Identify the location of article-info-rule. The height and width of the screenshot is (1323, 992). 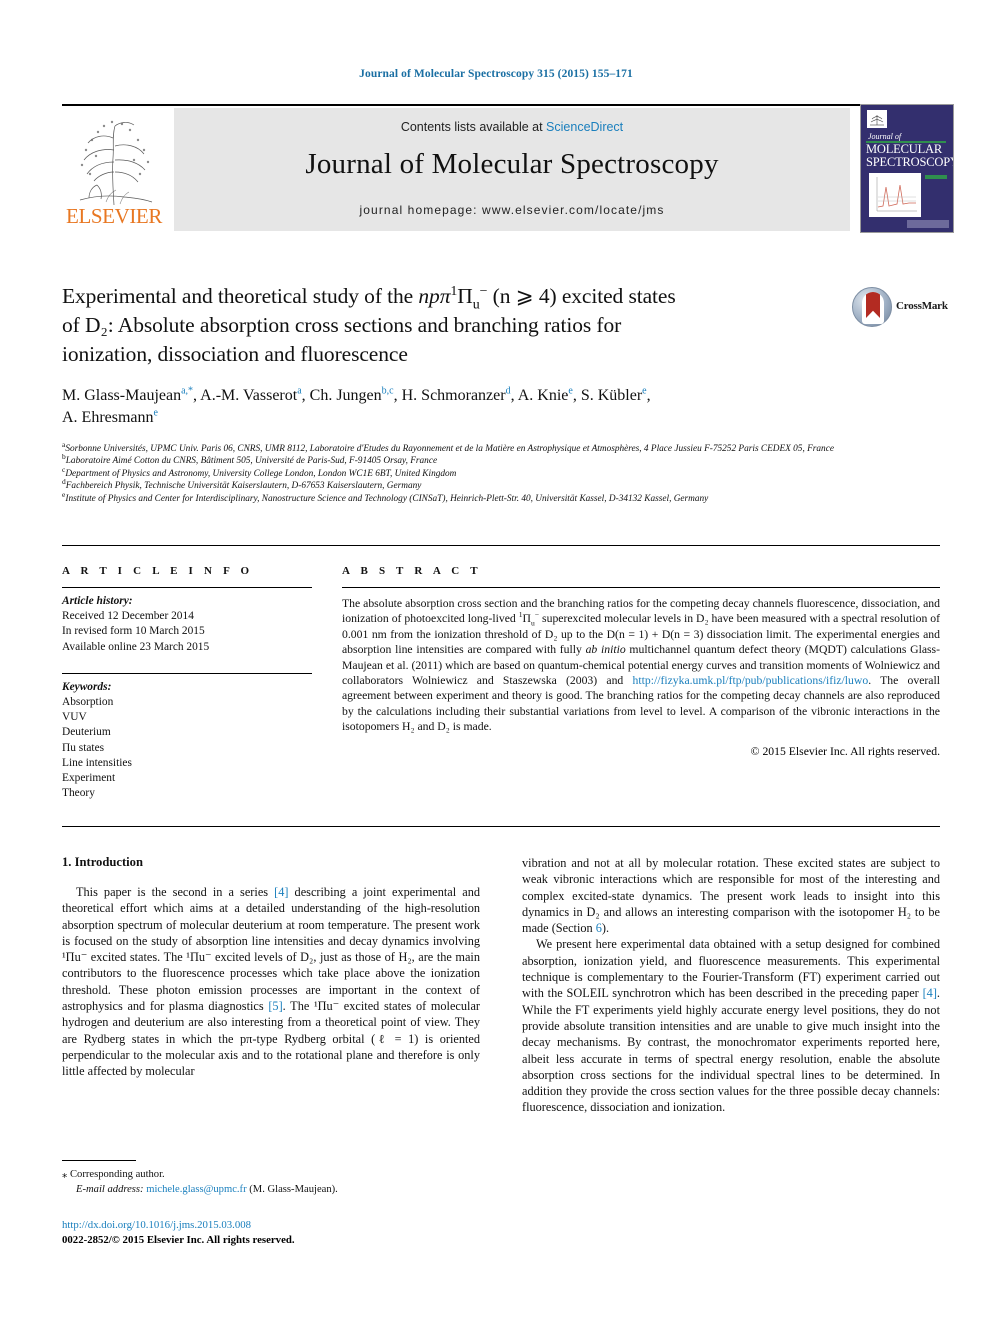
(187, 587).